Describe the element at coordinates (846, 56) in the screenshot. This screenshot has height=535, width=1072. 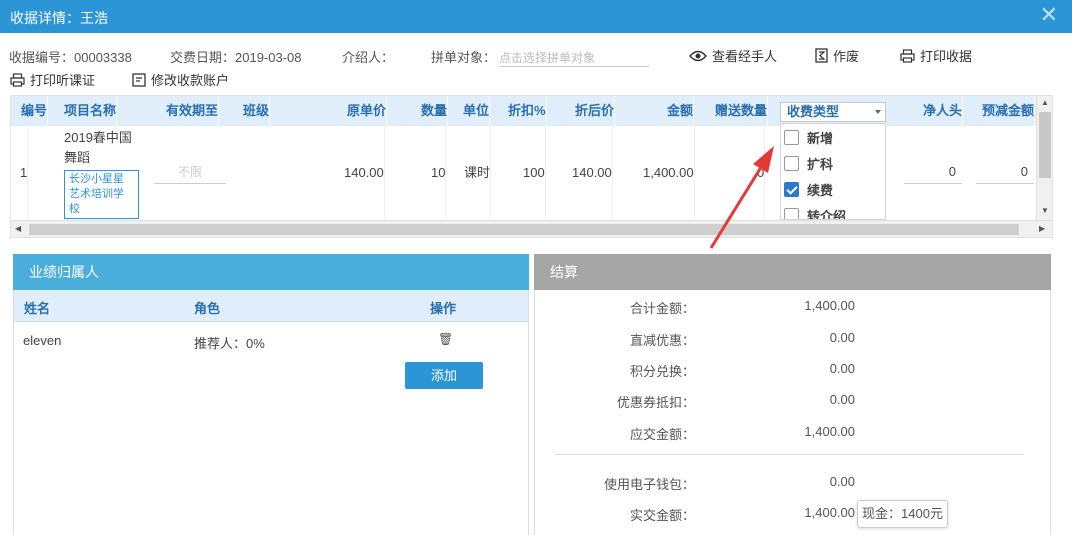
I see `void-label: 作废` at that location.